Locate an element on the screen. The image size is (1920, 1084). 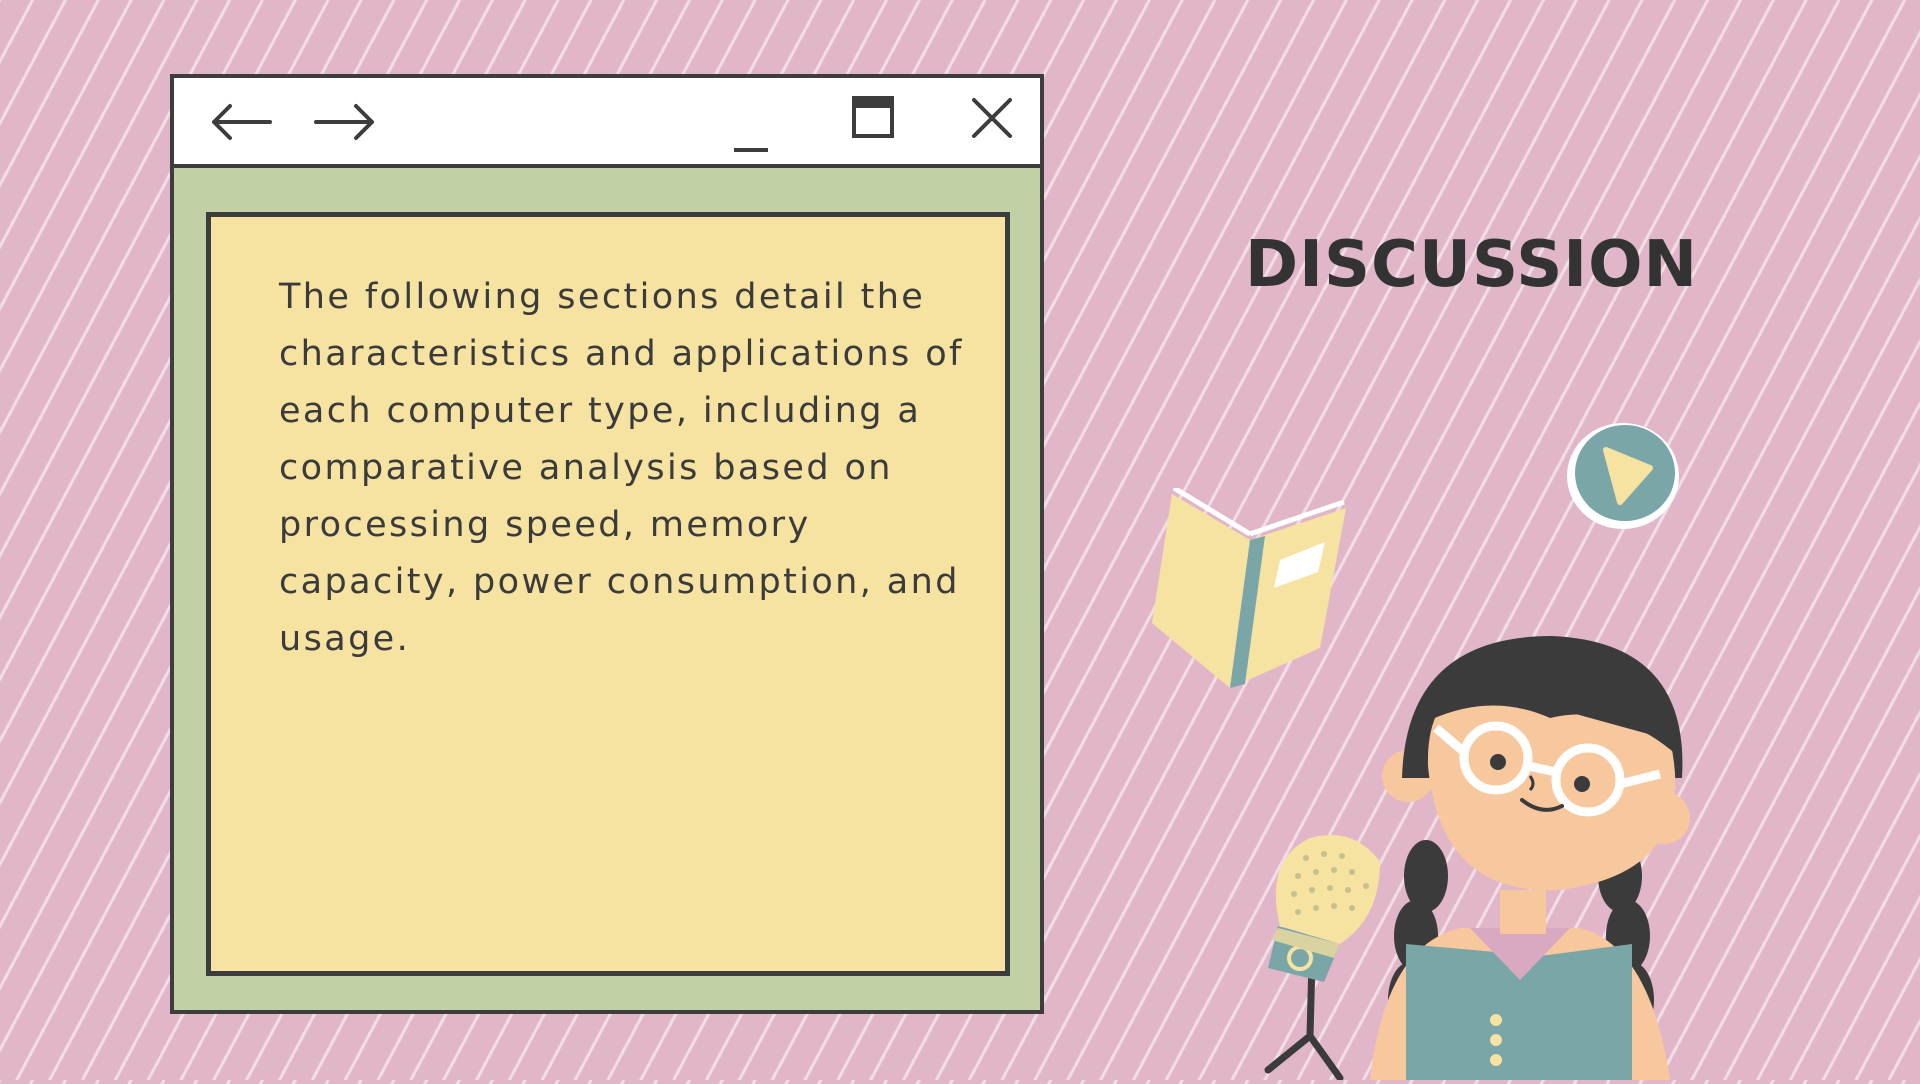
play-icon is located at coordinates (1623, 478).